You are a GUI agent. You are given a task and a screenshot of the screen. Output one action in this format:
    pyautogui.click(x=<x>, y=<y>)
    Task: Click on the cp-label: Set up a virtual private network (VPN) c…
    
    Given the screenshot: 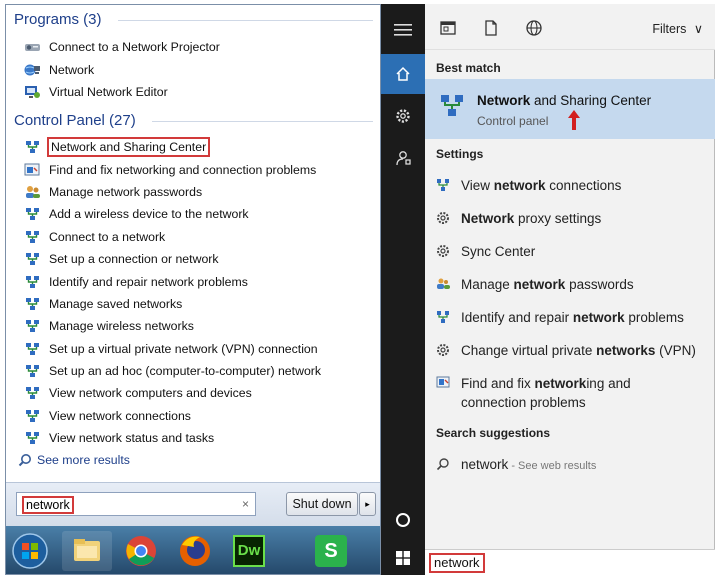 What is the action you would take?
    pyautogui.click(x=183, y=348)
    